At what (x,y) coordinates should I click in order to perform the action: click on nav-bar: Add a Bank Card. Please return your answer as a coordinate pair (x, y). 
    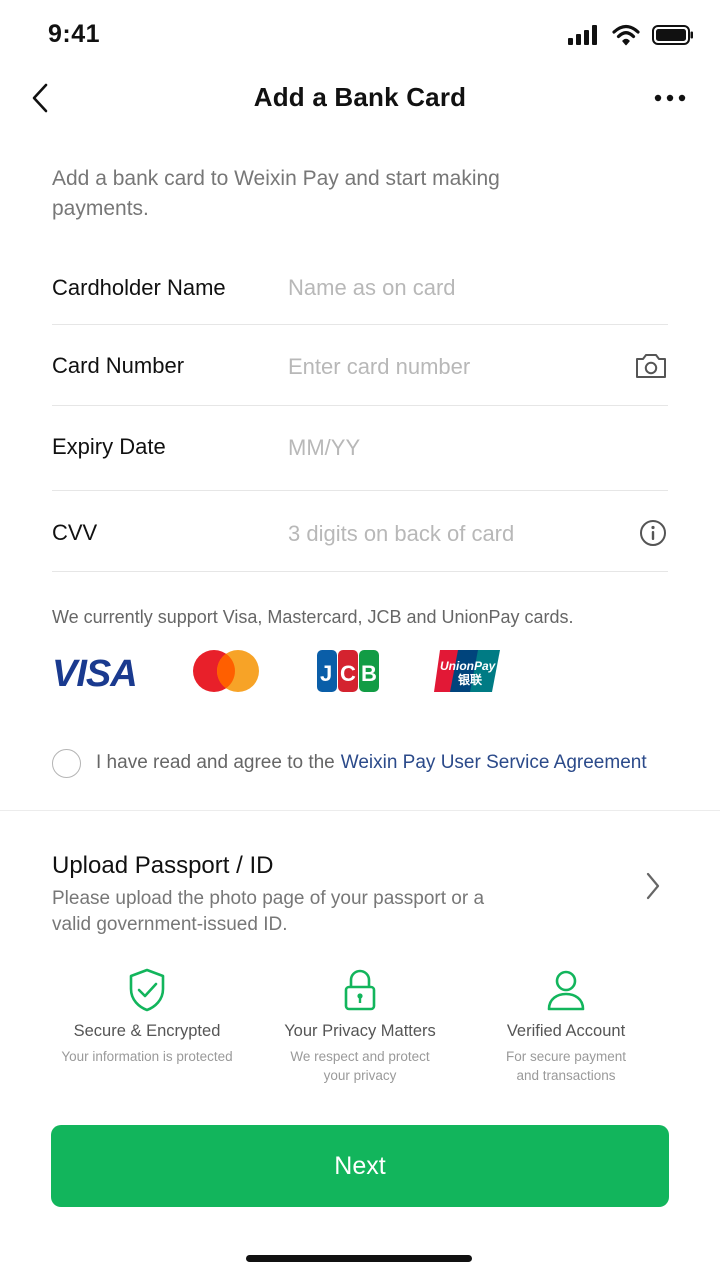
    Looking at the image, I should click on (360, 99).